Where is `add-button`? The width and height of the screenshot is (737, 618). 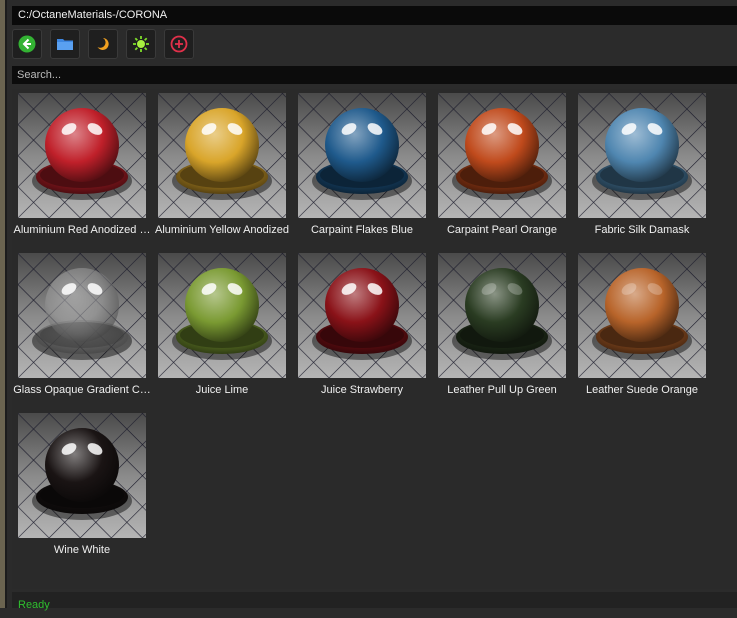 add-button is located at coordinates (179, 44).